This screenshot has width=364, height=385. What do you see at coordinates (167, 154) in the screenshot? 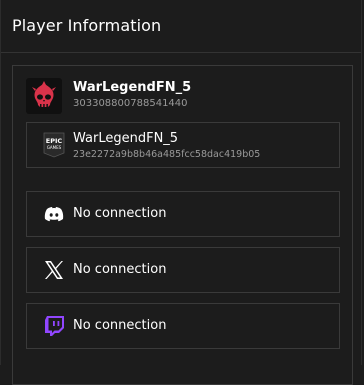
I see `epic-account-id: 23e2272a9b8b46a485fcc58dac419b05` at bounding box center [167, 154].